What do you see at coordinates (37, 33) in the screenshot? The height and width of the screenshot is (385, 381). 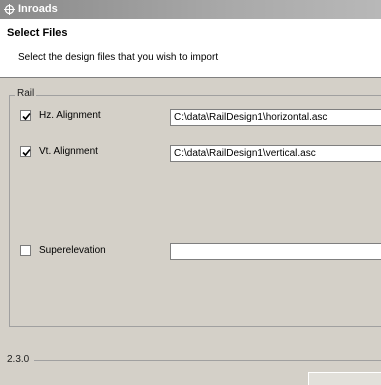 I see `page-title: Select Files` at bounding box center [37, 33].